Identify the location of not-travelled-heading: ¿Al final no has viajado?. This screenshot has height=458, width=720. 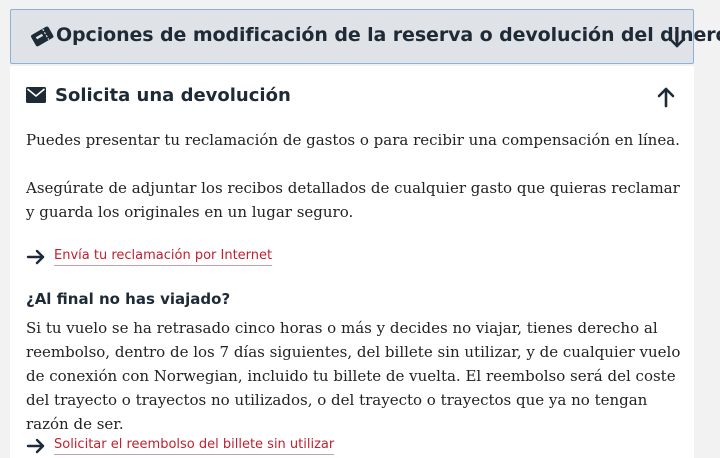
(128, 299).